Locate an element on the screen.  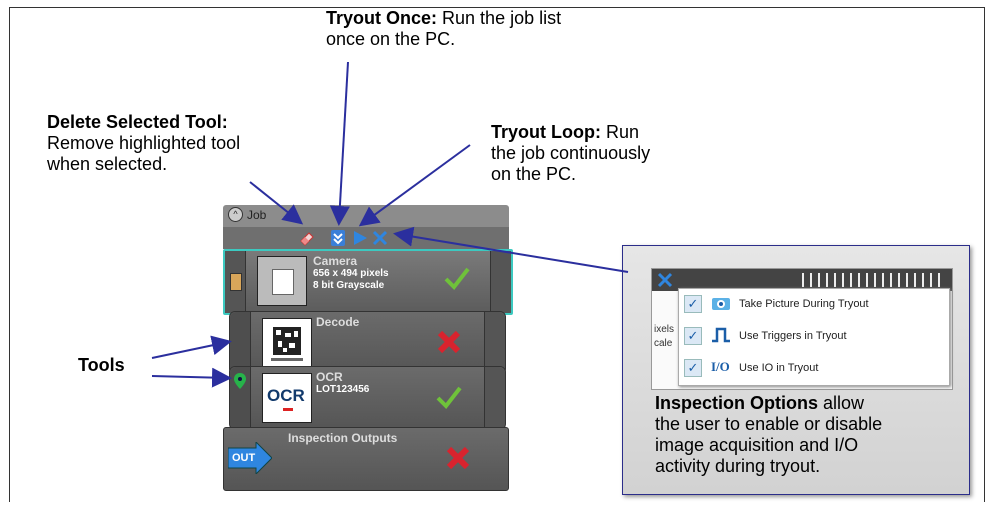
tool-name: Camera is located at coordinates (335, 261).